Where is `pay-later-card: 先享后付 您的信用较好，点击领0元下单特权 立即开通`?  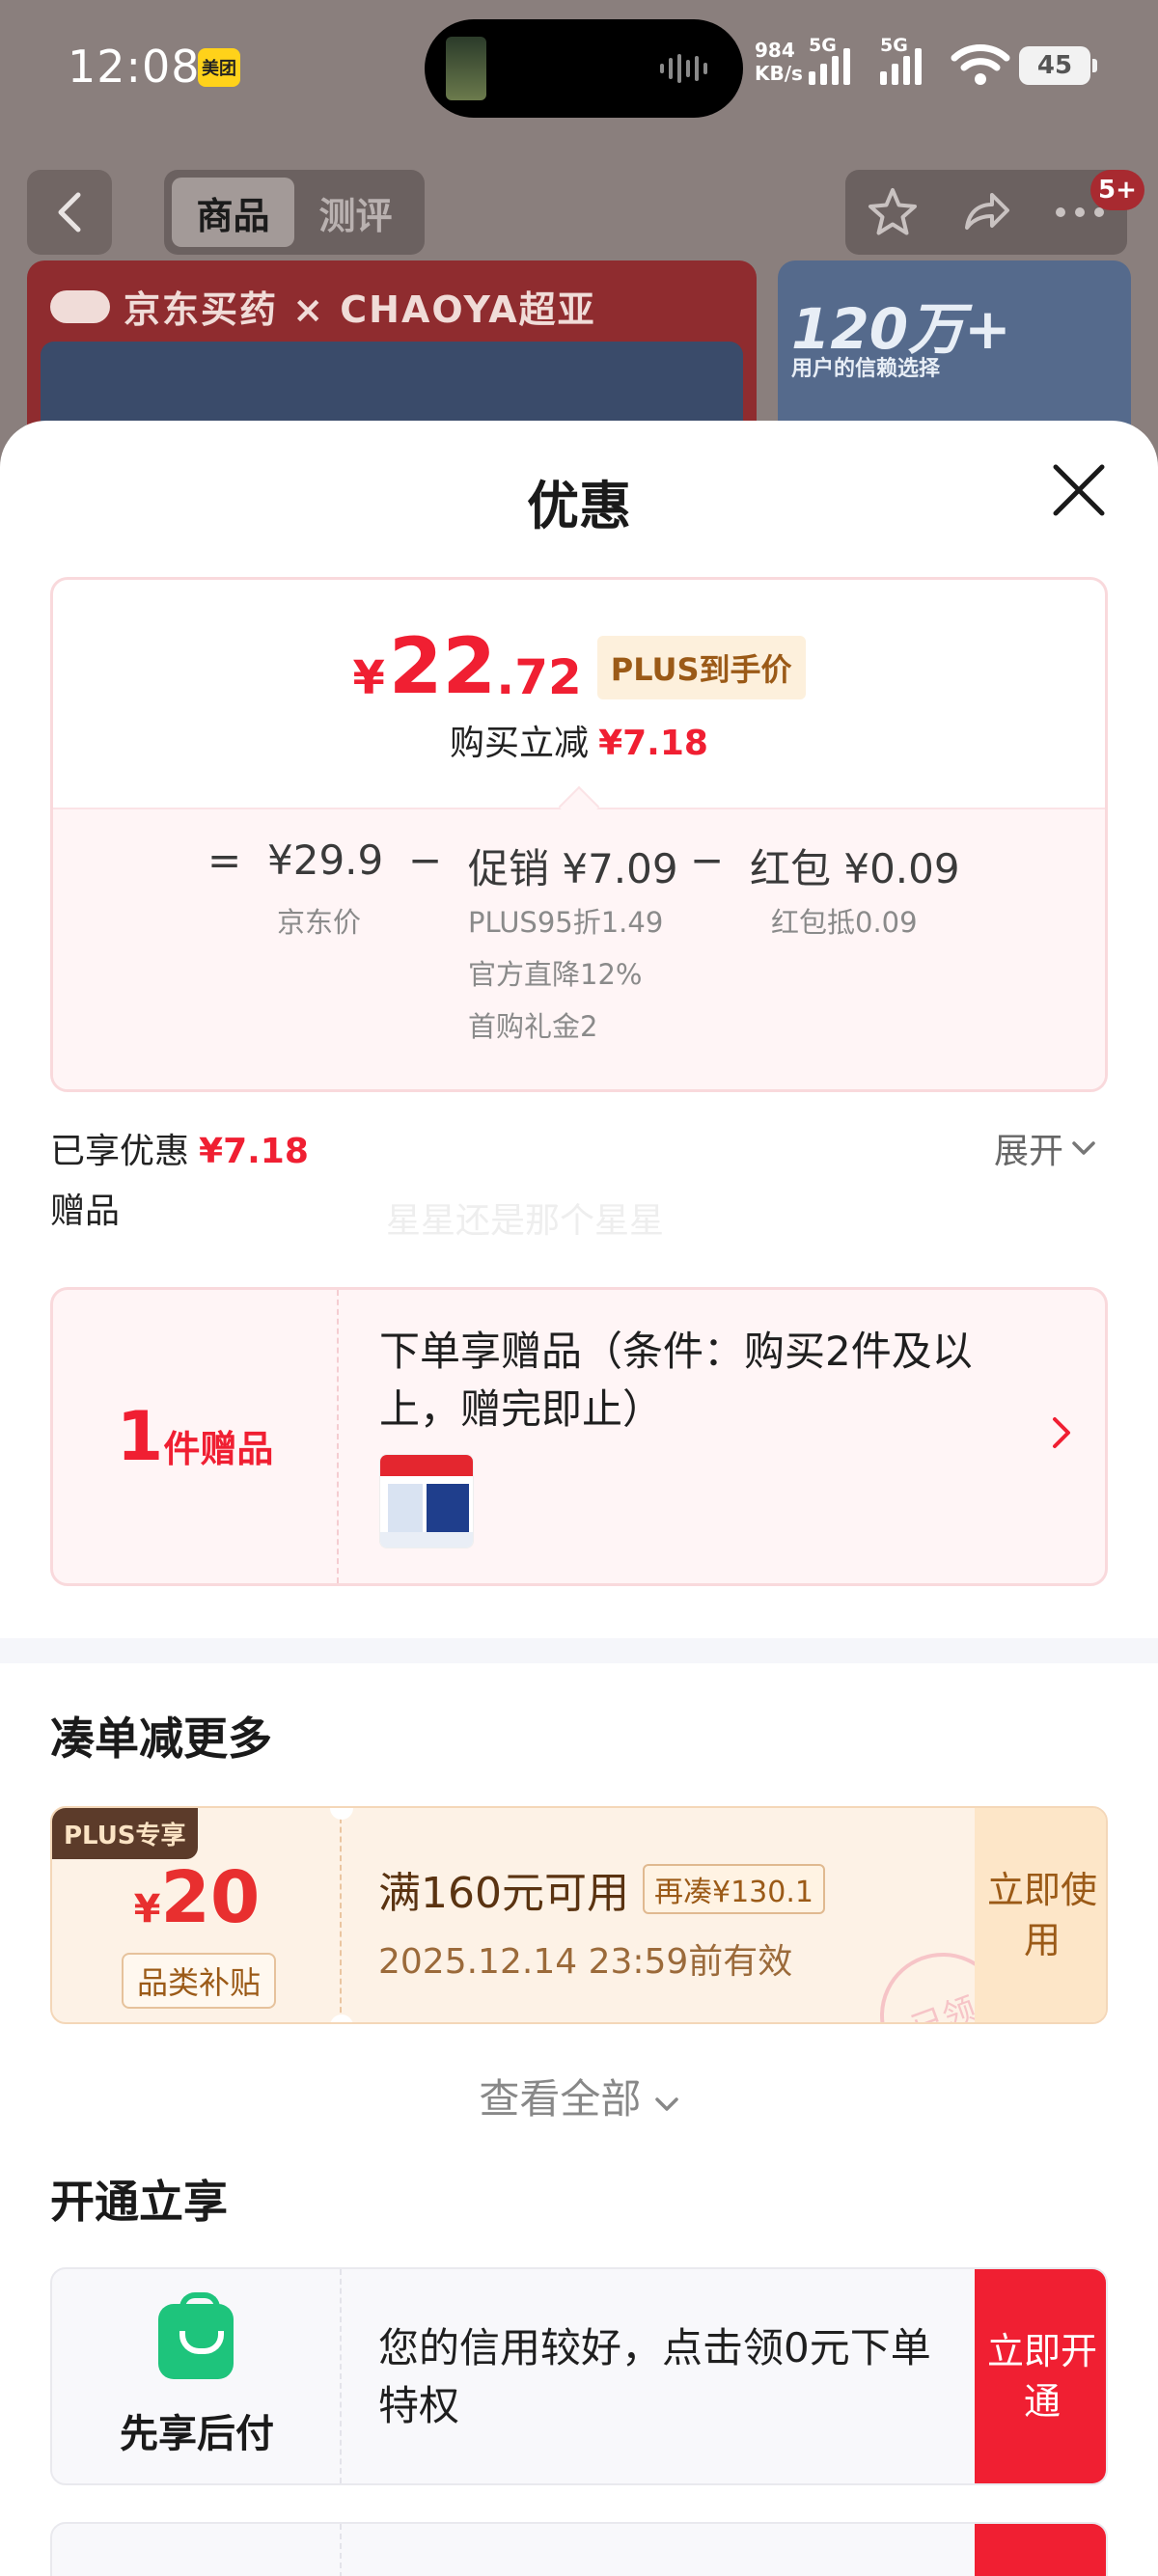
pay-later-card: 先享后付 您的信用较好，点击领0元下单特权 立即开通 is located at coordinates (579, 2376).